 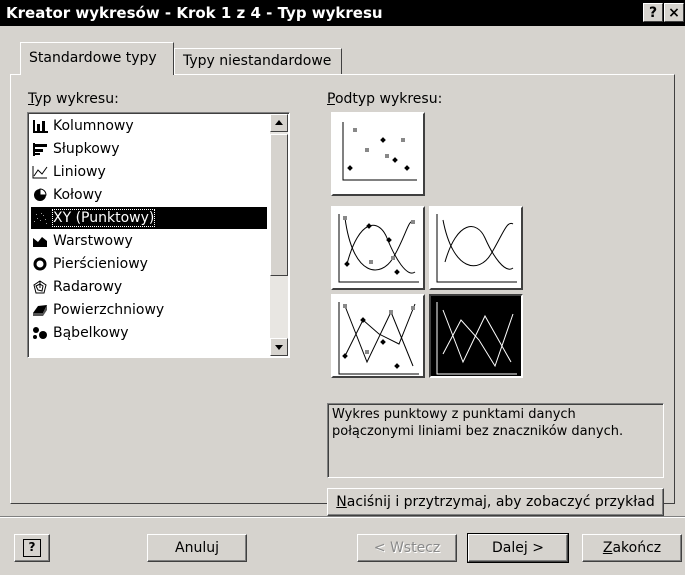 I want to click on list-item-column: Kolumnowy, so click(x=149, y=126).